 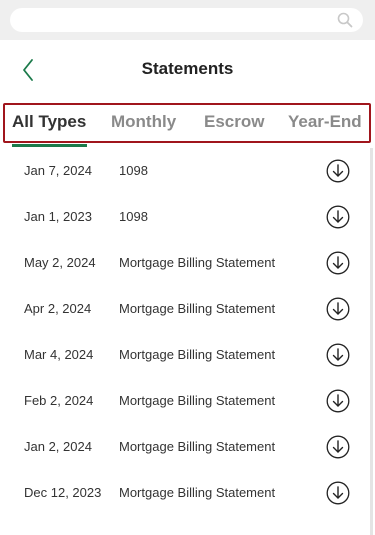 I want to click on statement-date: Jan 2, 2024, so click(x=58, y=446).